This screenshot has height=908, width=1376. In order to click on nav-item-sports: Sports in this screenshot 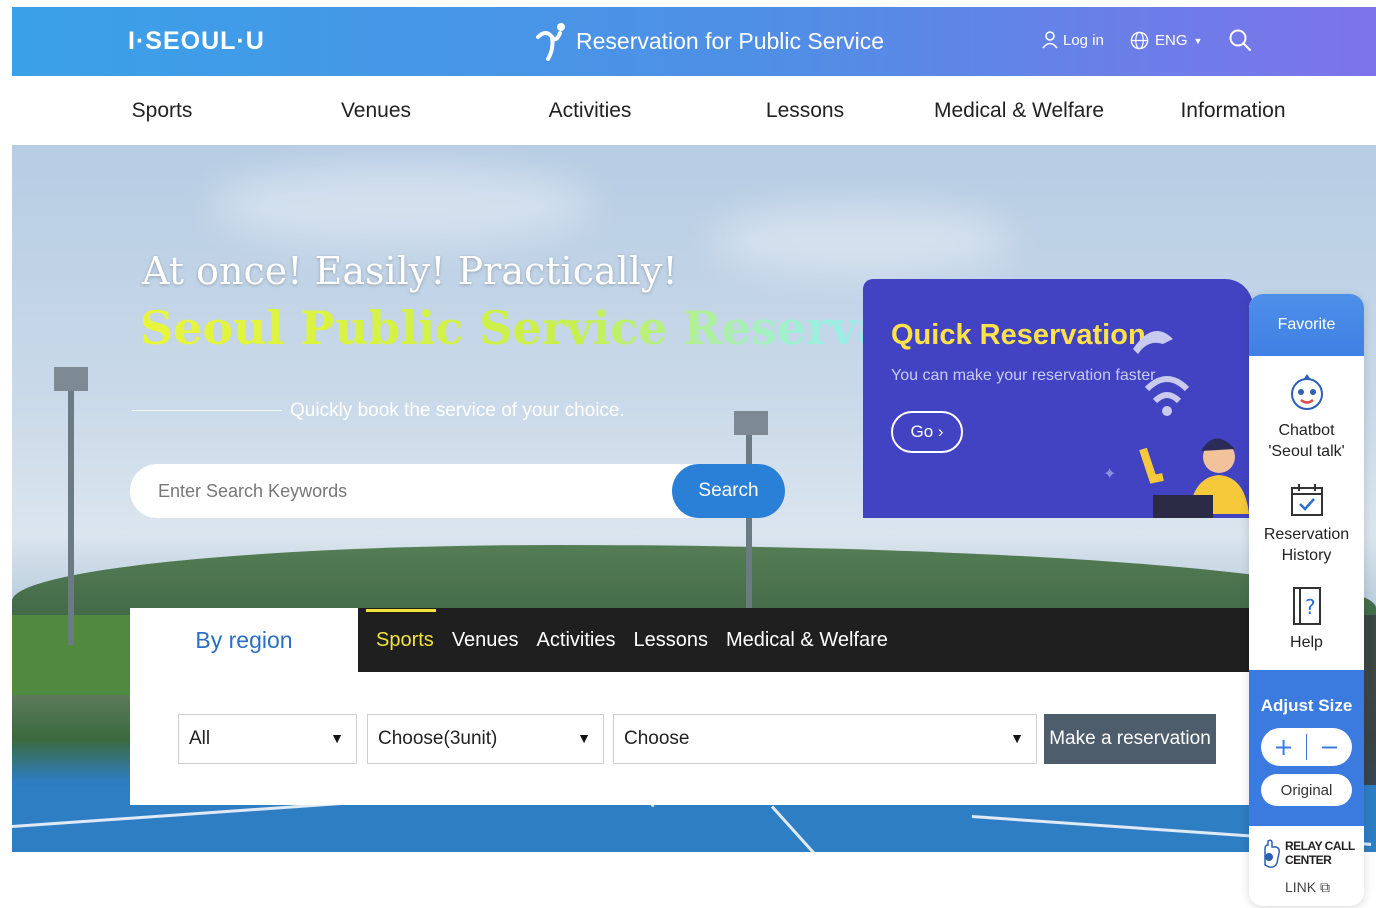, I will do `click(162, 111)`.